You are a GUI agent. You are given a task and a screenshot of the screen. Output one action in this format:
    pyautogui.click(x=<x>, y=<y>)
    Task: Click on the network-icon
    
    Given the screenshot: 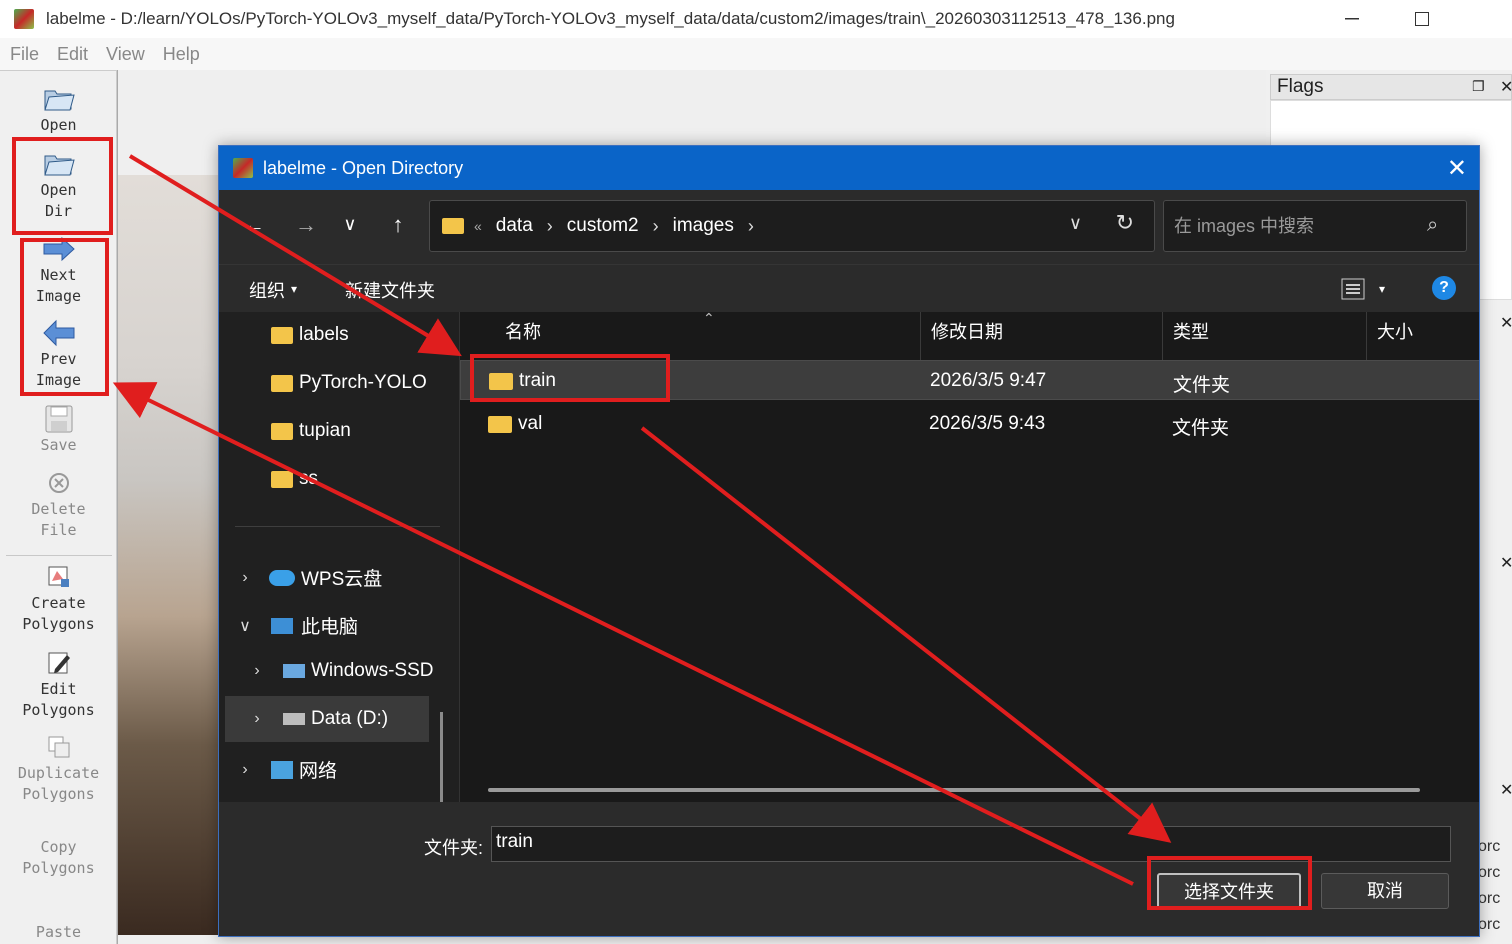 What is the action you would take?
    pyautogui.click(x=282, y=769)
    